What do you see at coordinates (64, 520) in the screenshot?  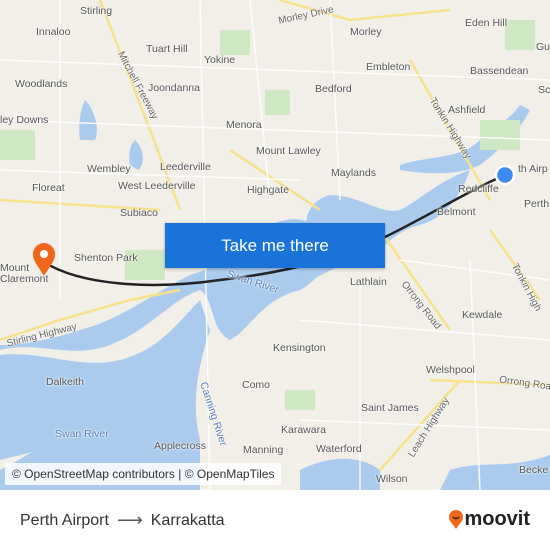 I see `origin-name: Perth Airport` at bounding box center [64, 520].